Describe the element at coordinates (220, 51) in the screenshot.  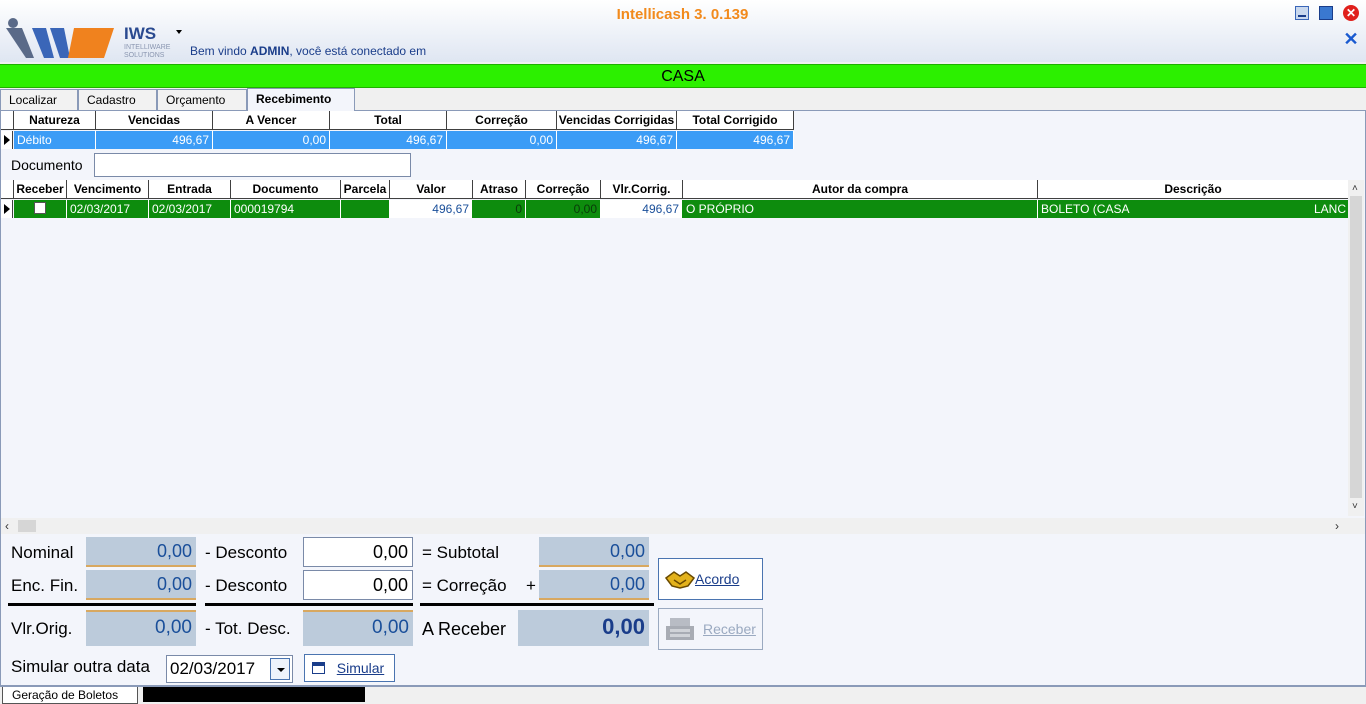
I see `welcome-prefix: Bem vindo` at that location.